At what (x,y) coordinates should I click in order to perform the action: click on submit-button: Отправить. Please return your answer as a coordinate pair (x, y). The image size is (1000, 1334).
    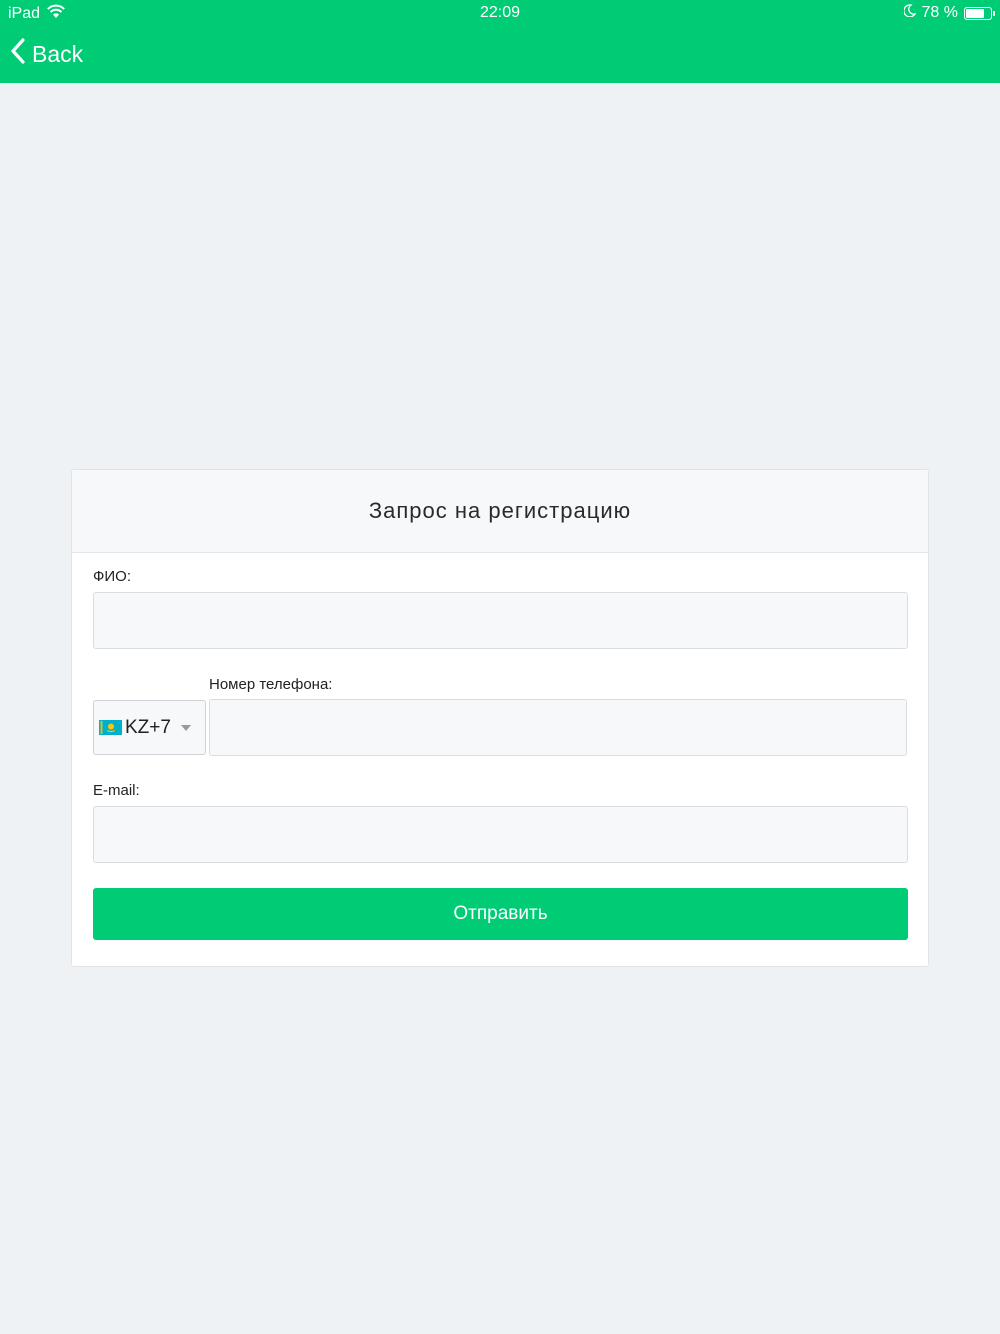
    Looking at the image, I should click on (500, 914).